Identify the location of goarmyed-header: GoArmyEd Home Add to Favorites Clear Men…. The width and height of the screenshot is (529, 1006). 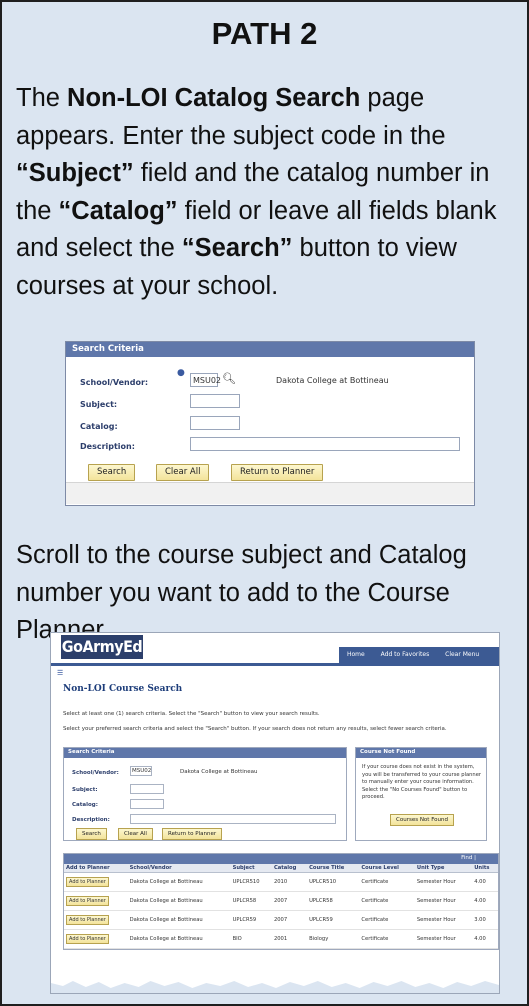
(275, 648).